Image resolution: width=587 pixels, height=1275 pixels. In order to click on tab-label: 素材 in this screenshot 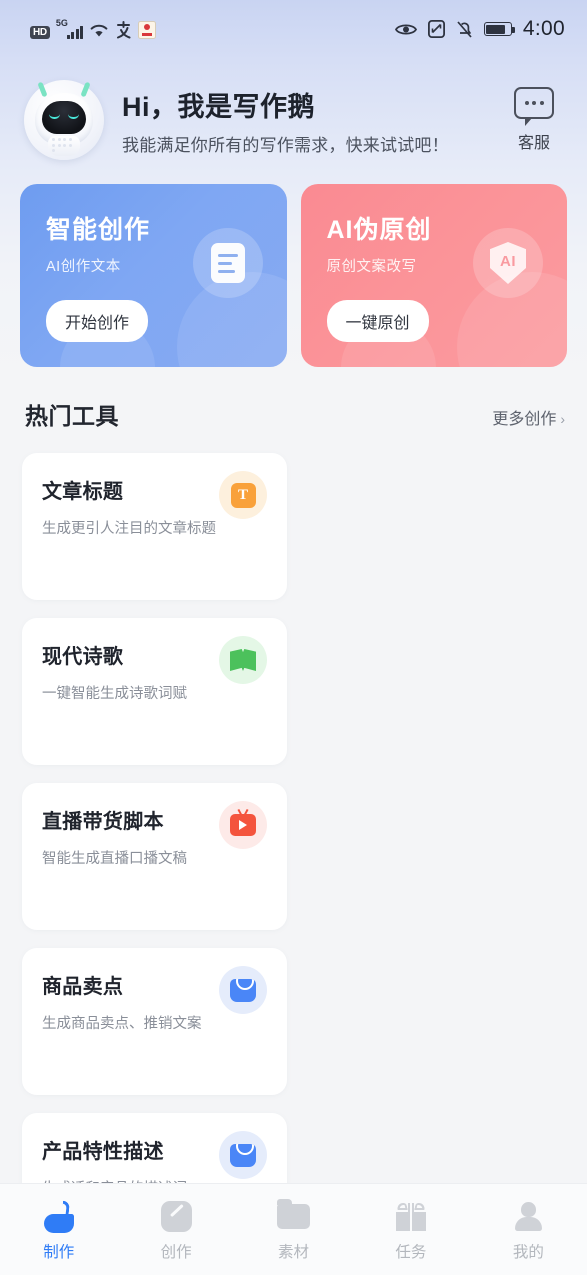, I will do `click(294, 1252)`.